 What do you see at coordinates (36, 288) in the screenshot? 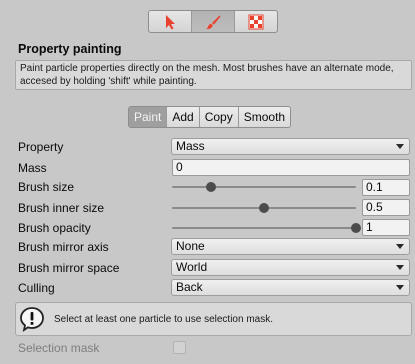
I see `culling-label: Culling` at bounding box center [36, 288].